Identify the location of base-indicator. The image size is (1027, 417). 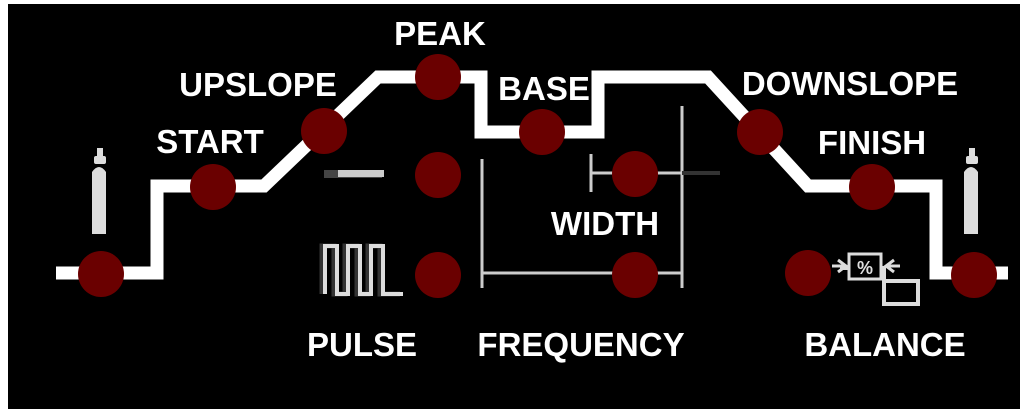
(542, 132).